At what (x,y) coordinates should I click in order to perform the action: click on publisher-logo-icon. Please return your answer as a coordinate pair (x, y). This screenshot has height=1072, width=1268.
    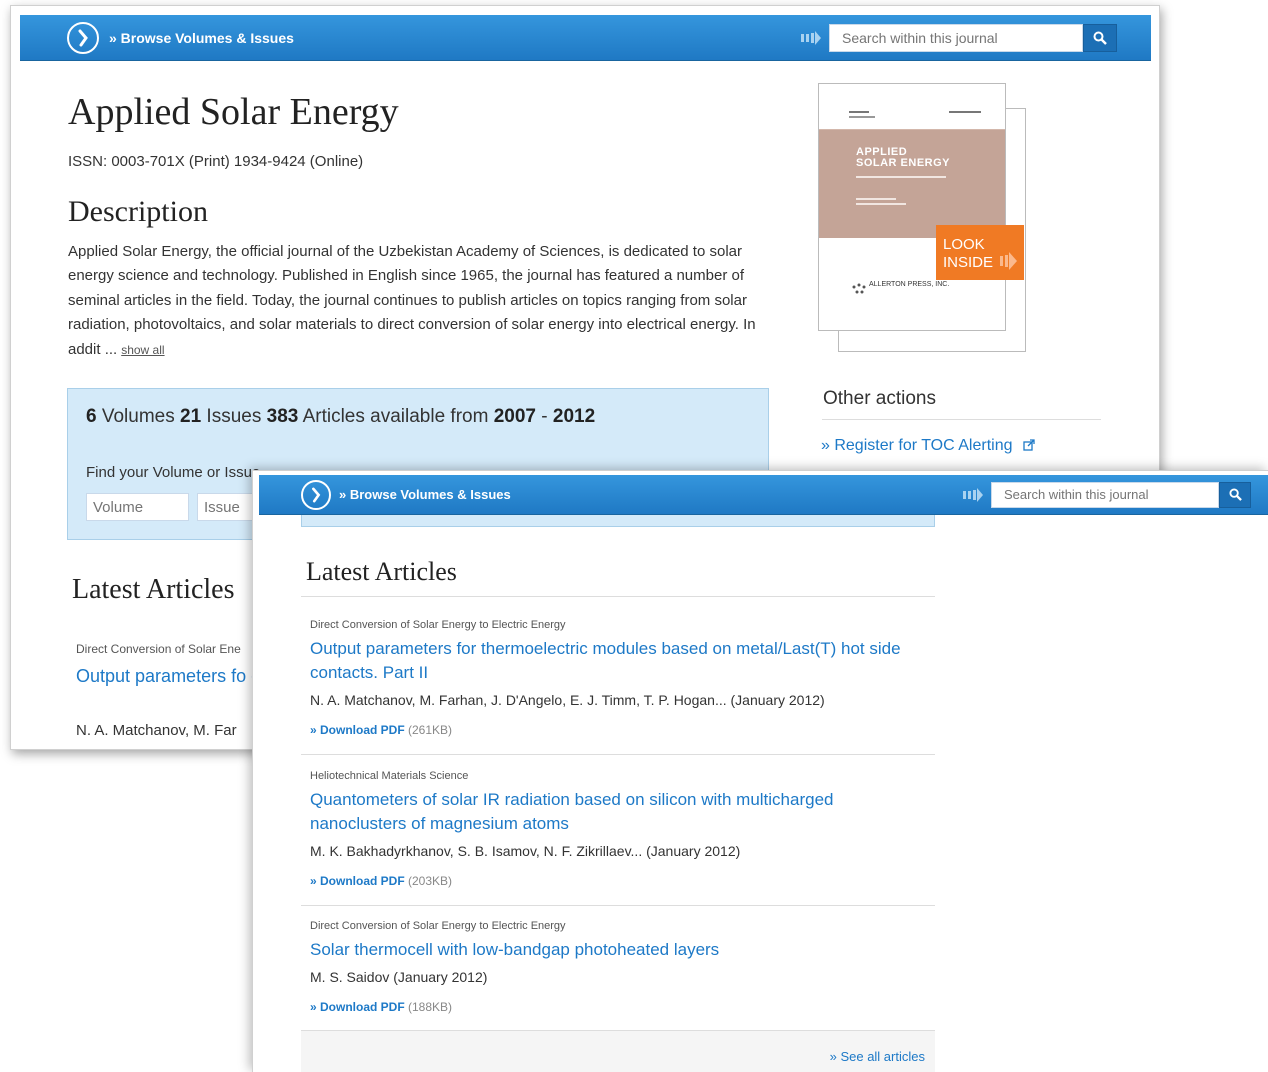
    Looking at the image, I should click on (859, 288).